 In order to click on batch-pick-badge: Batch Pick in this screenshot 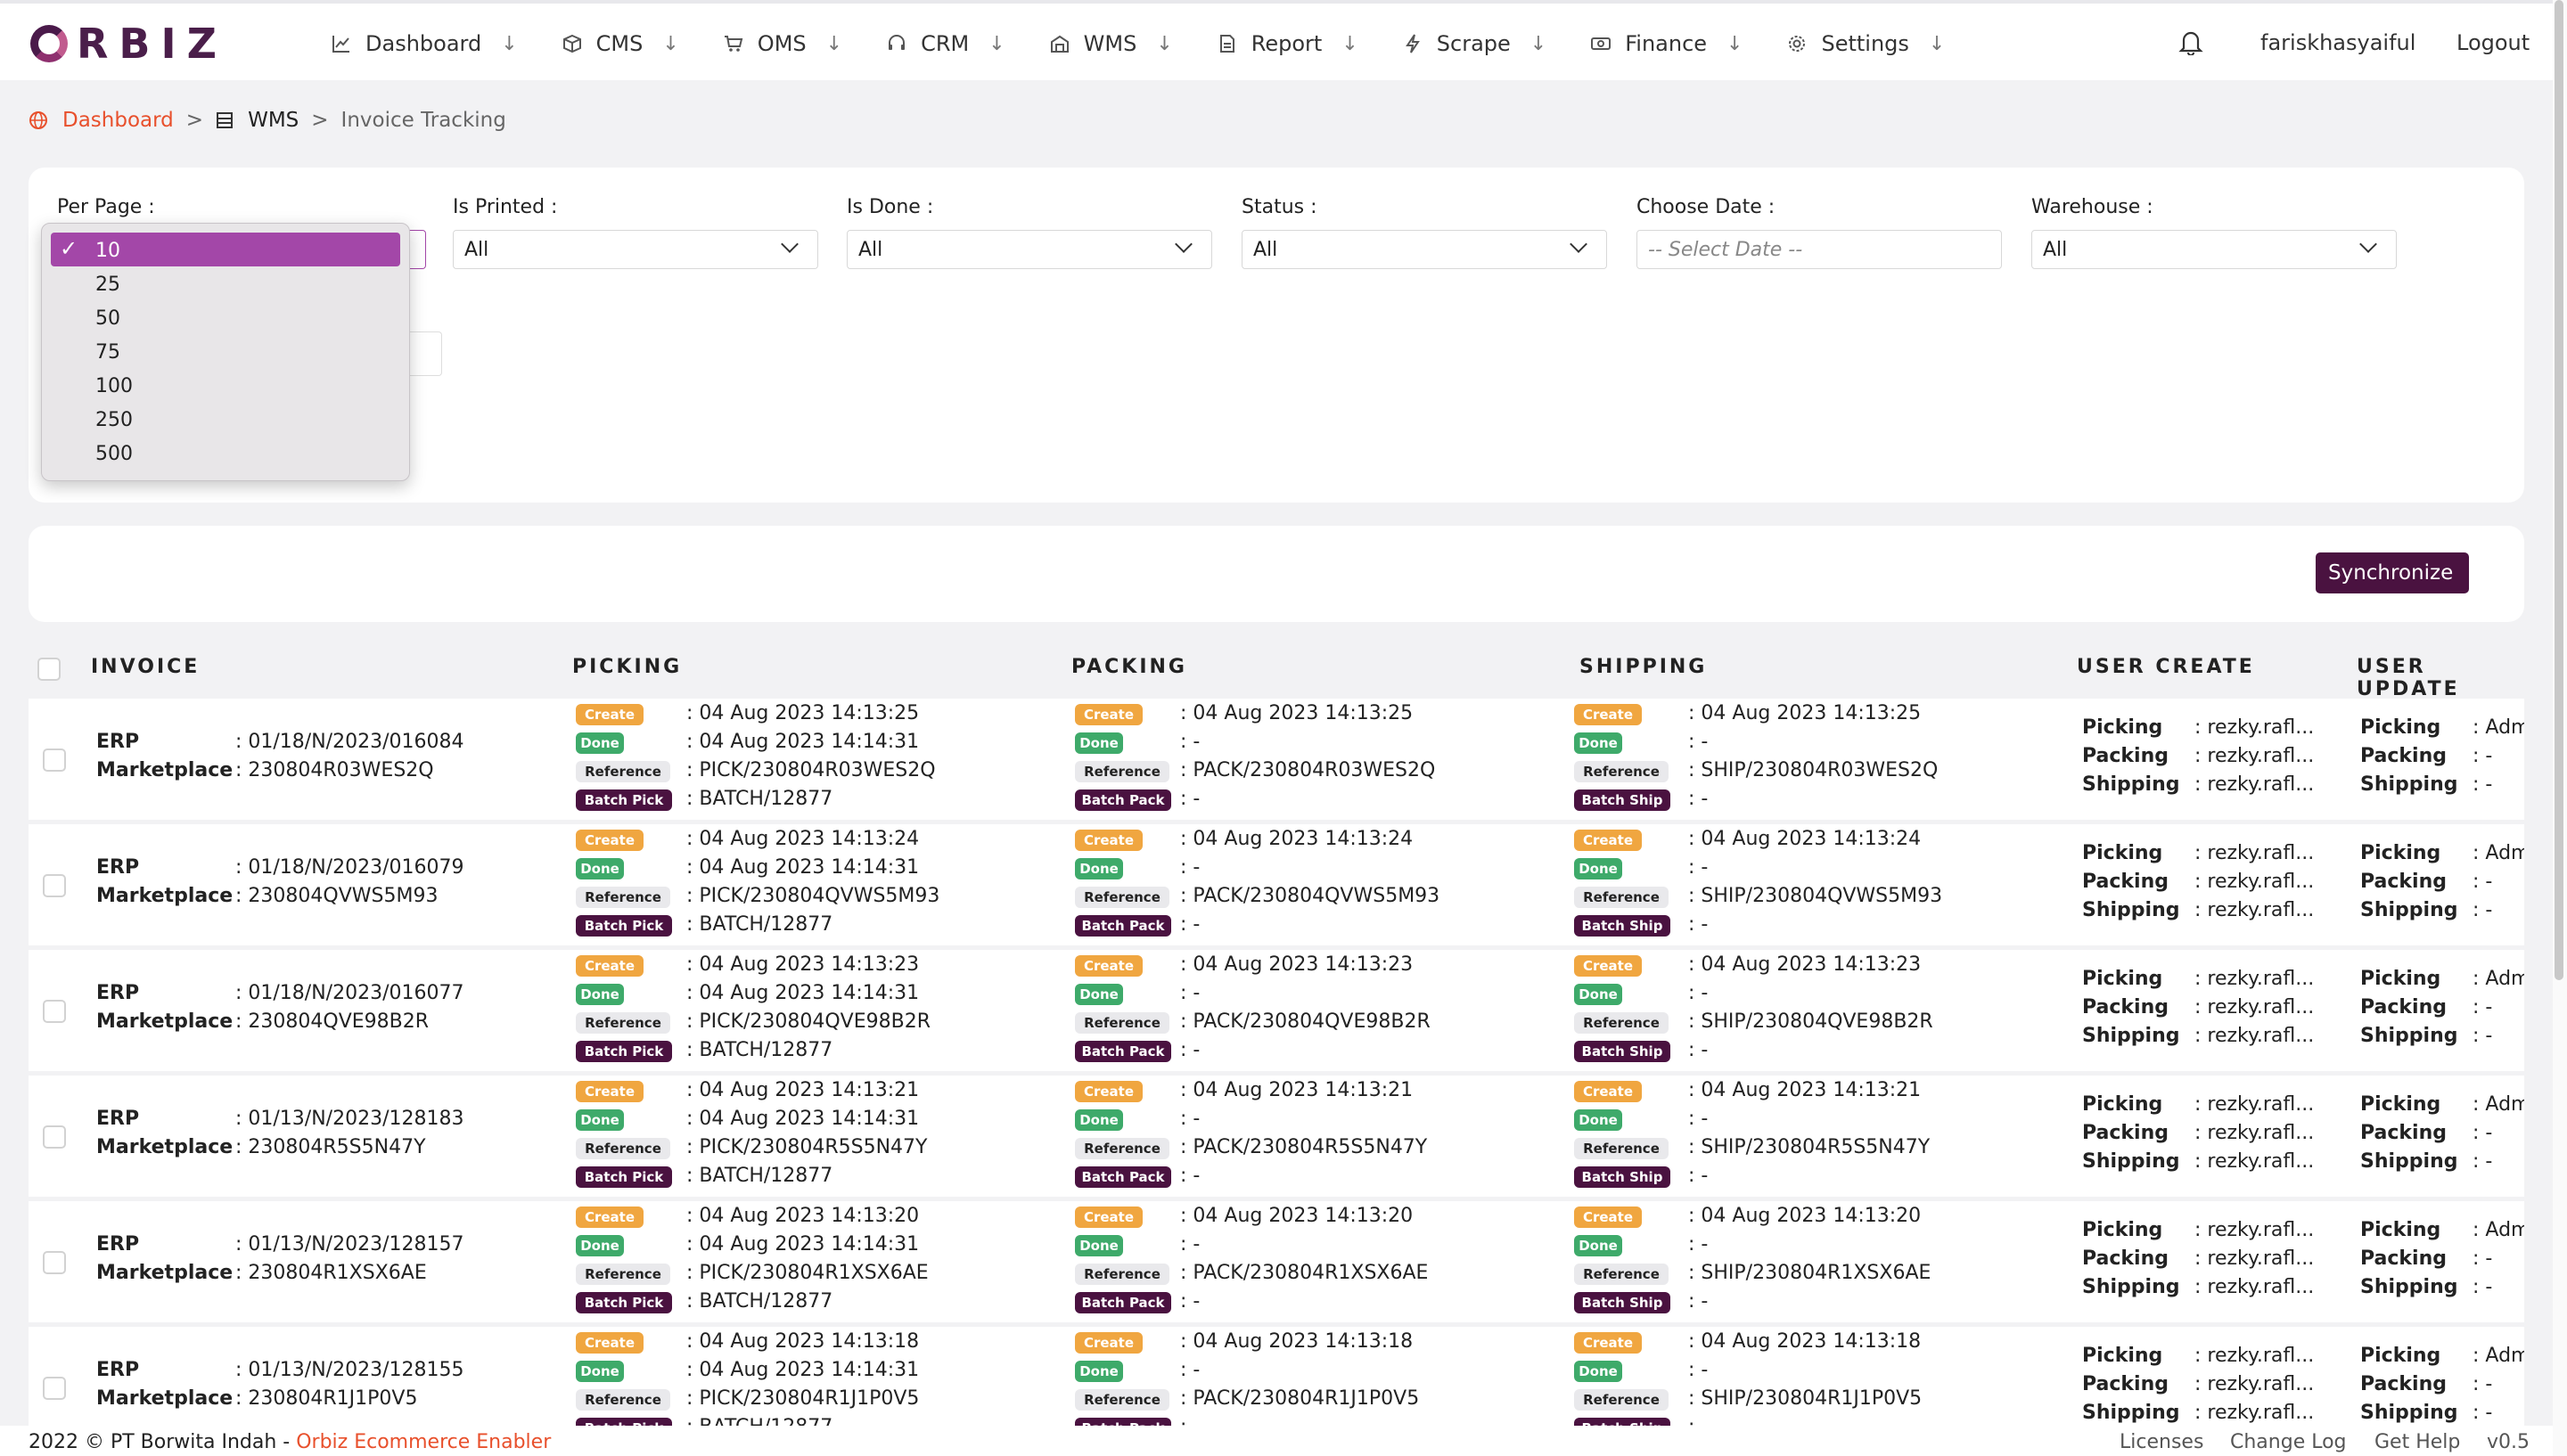, I will do `click(624, 1422)`.